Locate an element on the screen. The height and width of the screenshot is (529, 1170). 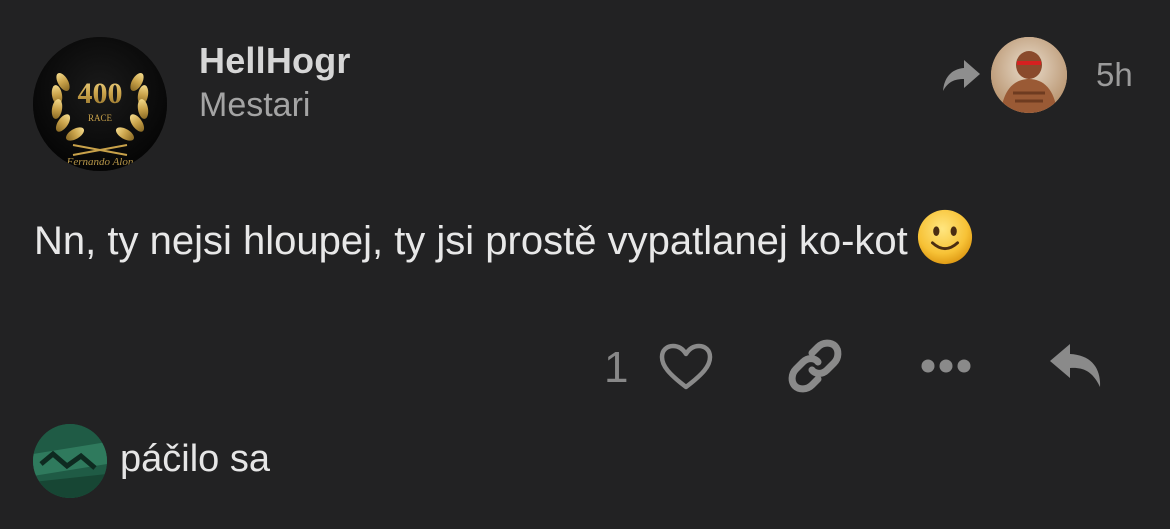
svg-text: RACE is located at coordinates (100, 118).